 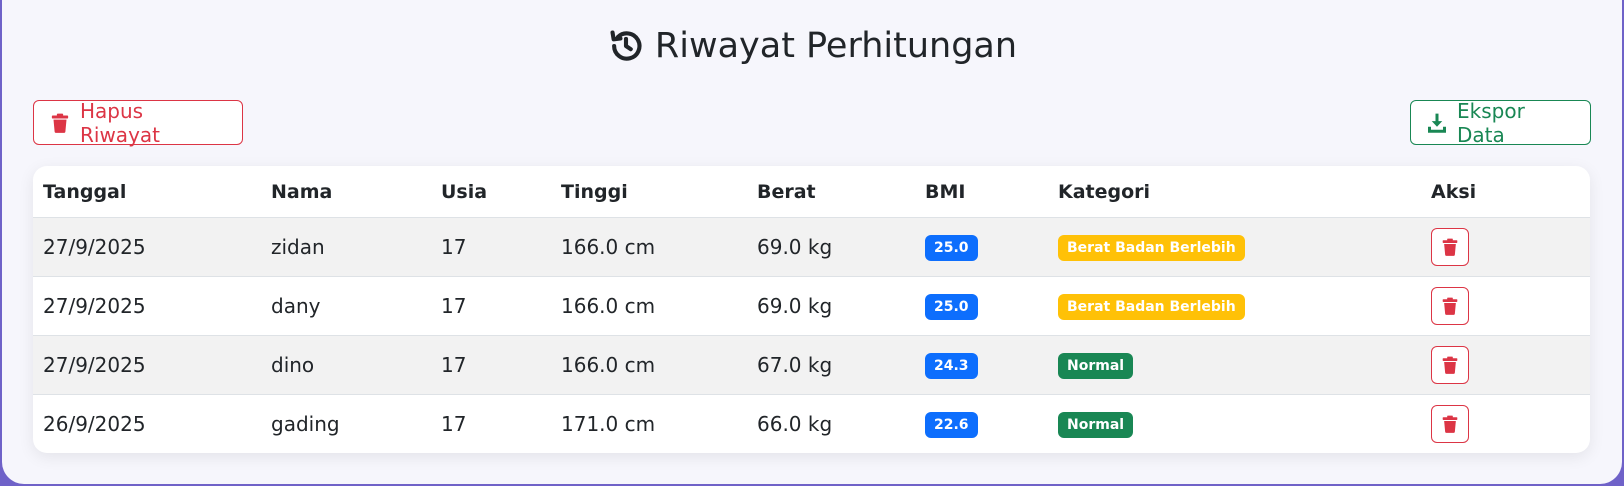 What do you see at coordinates (626, 45) in the screenshot?
I see `history-icon` at bounding box center [626, 45].